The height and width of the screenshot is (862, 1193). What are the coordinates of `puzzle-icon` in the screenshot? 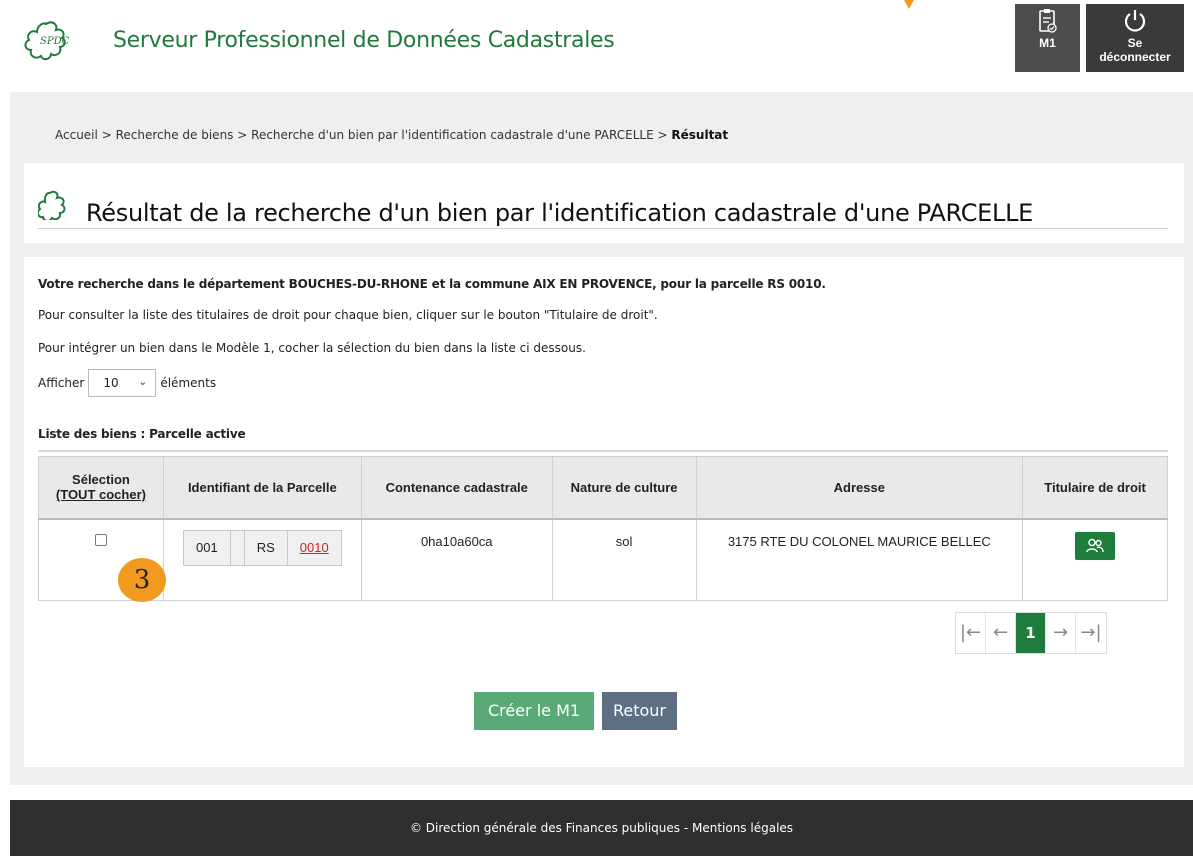 It's located at (52, 205).